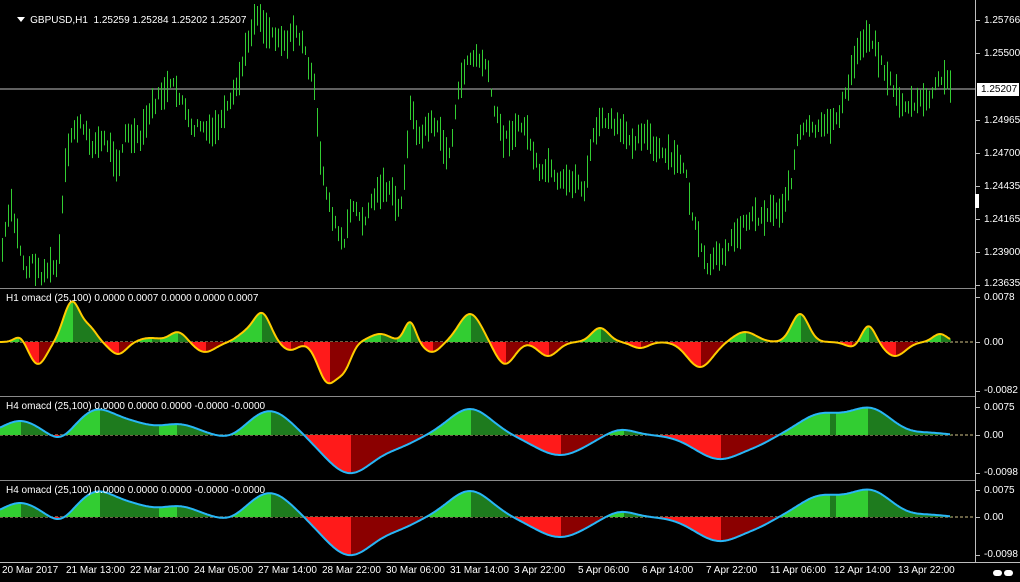 The image size is (1020, 582). I want to click on time-label: 13 Apr 22:00, so click(926, 570).